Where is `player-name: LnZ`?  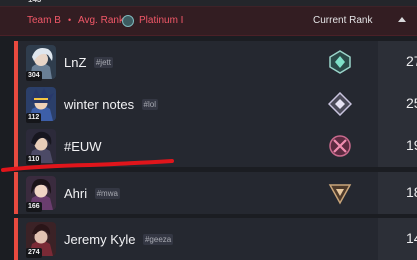
player-name: LnZ is located at coordinates (75, 62).